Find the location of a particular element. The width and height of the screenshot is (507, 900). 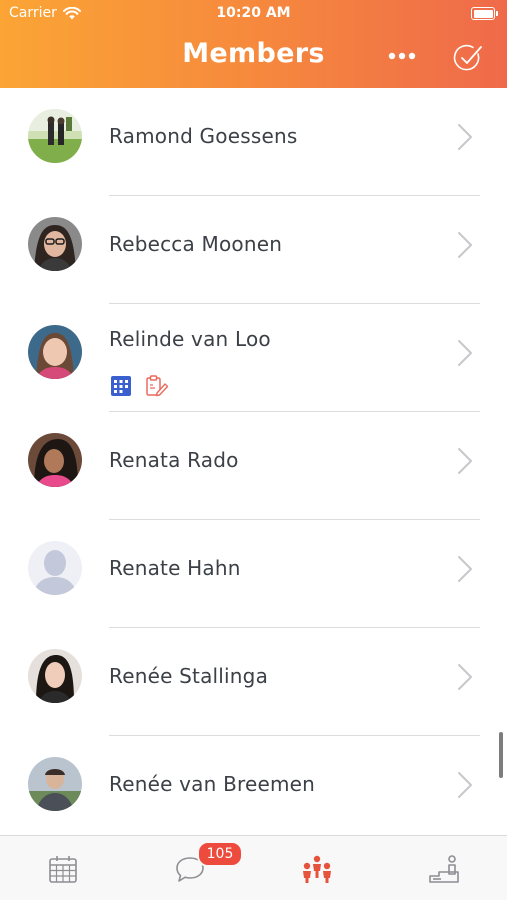

ellipsis-icon is located at coordinates (402, 56).